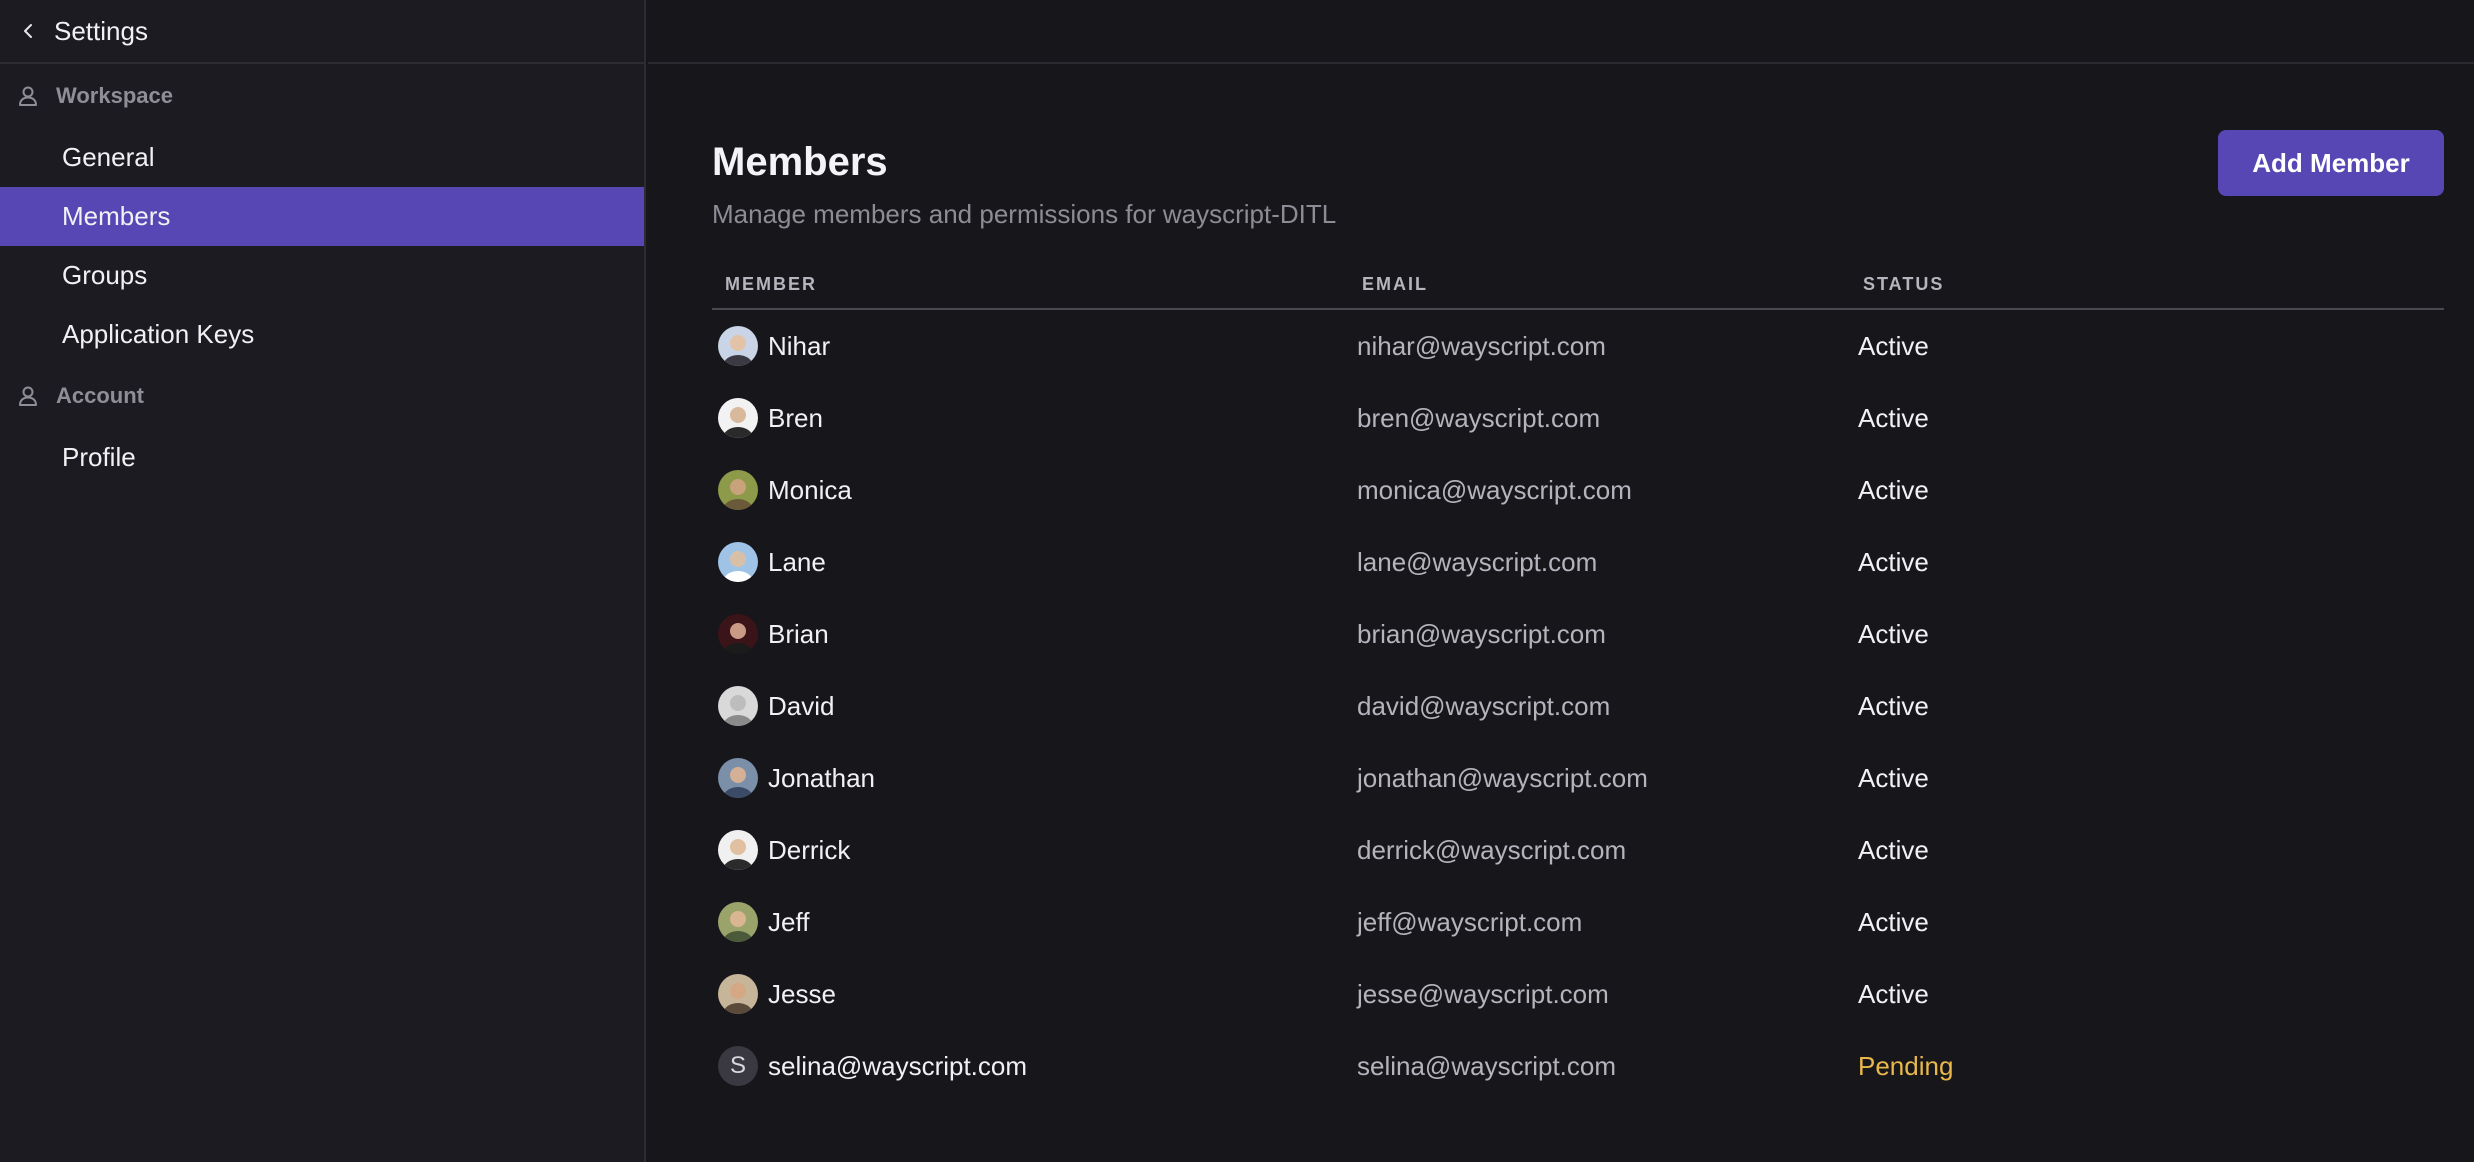 Image resolution: width=2474 pixels, height=1162 pixels. Describe the element at coordinates (1502, 777) in the screenshot. I see `member-email: jonathan@wayscript.com` at that location.